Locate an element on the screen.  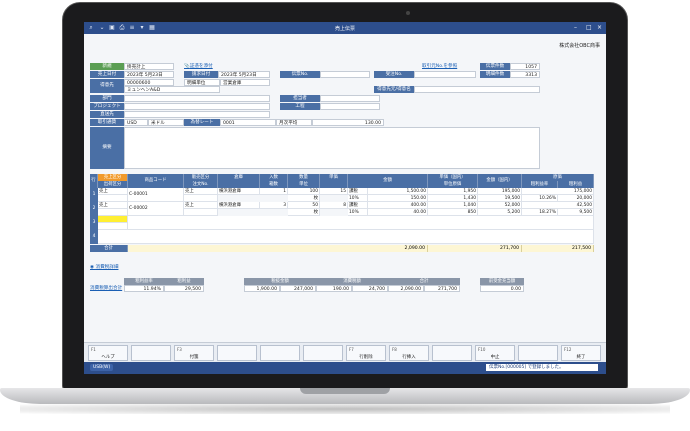
f2-button is located at coordinates (151, 353).